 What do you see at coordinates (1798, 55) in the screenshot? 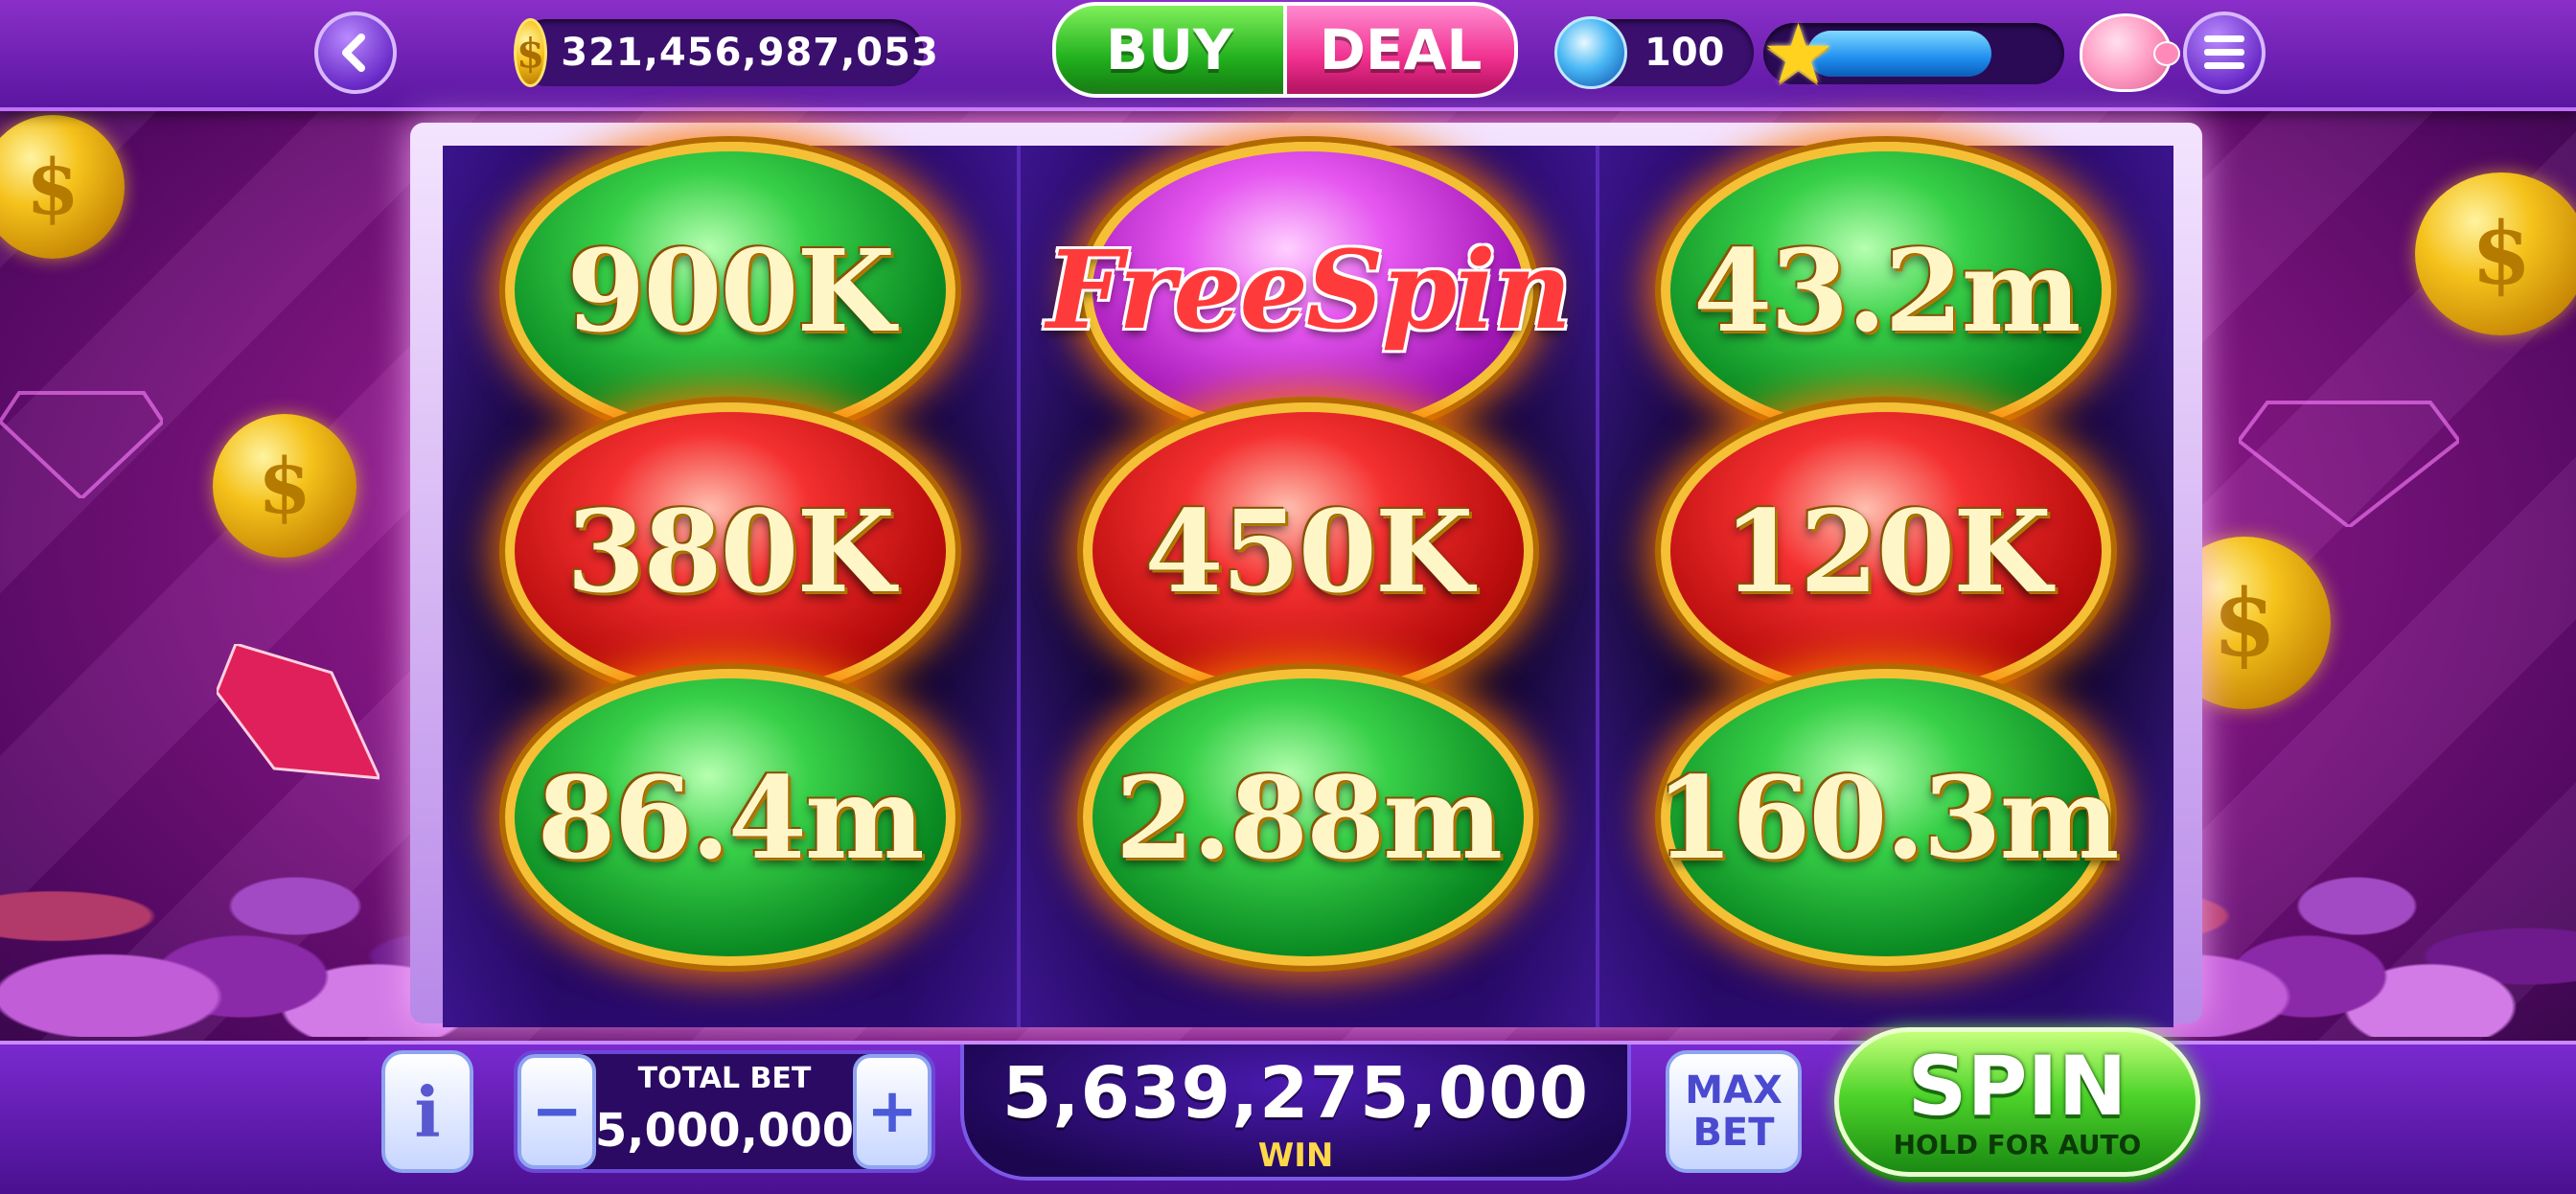
I see `star-level-icon: ★` at bounding box center [1798, 55].